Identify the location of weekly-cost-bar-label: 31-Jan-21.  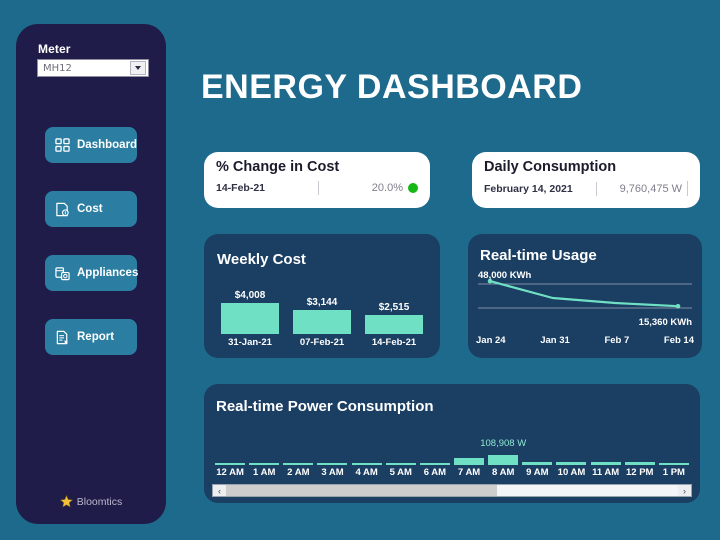
(250, 342).